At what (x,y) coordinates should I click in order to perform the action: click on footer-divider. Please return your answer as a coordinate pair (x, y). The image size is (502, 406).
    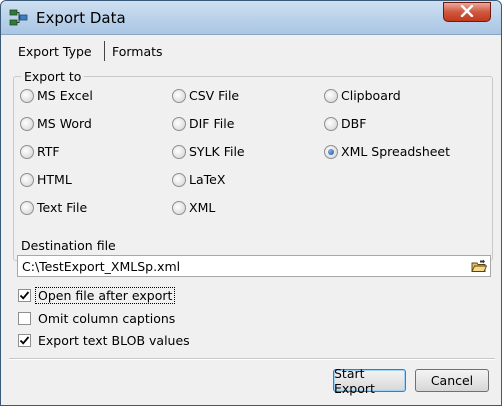
    Looking at the image, I should click on (252, 359).